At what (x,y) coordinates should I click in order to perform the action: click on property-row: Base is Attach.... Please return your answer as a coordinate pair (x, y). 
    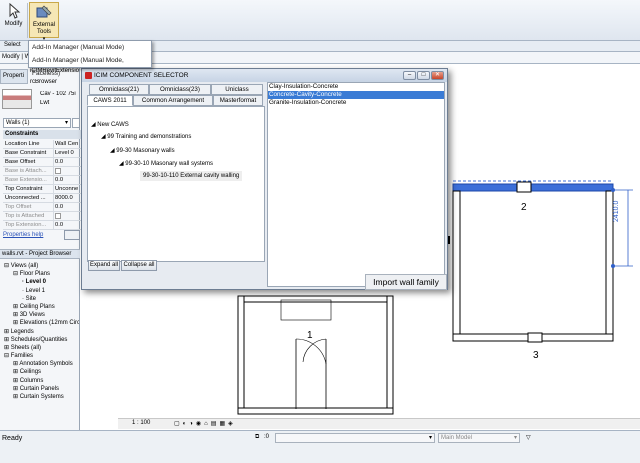
    Looking at the image, I should click on (42, 172).